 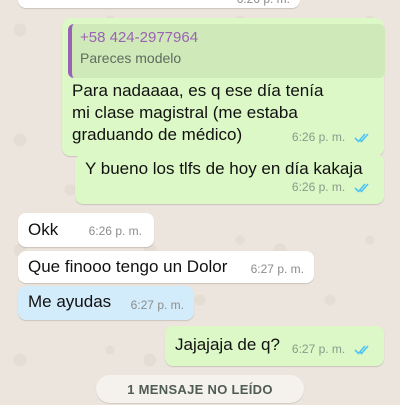 I want to click on message-text: Me ayudas, so click(x=70, y=301).